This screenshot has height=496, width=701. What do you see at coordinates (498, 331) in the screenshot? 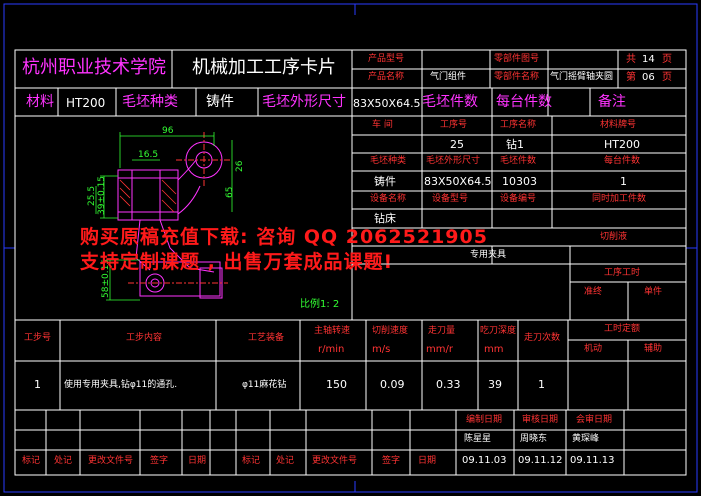
I see `depth-header: 吃刀深度` at bounding box center [498, 331].